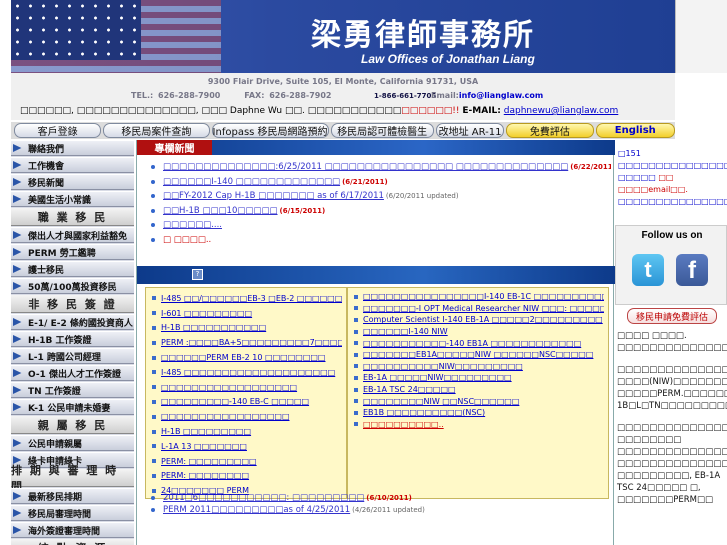  I want to click on article-link-label: EB-1A TSC 24□□□□□, so click(409, 389).